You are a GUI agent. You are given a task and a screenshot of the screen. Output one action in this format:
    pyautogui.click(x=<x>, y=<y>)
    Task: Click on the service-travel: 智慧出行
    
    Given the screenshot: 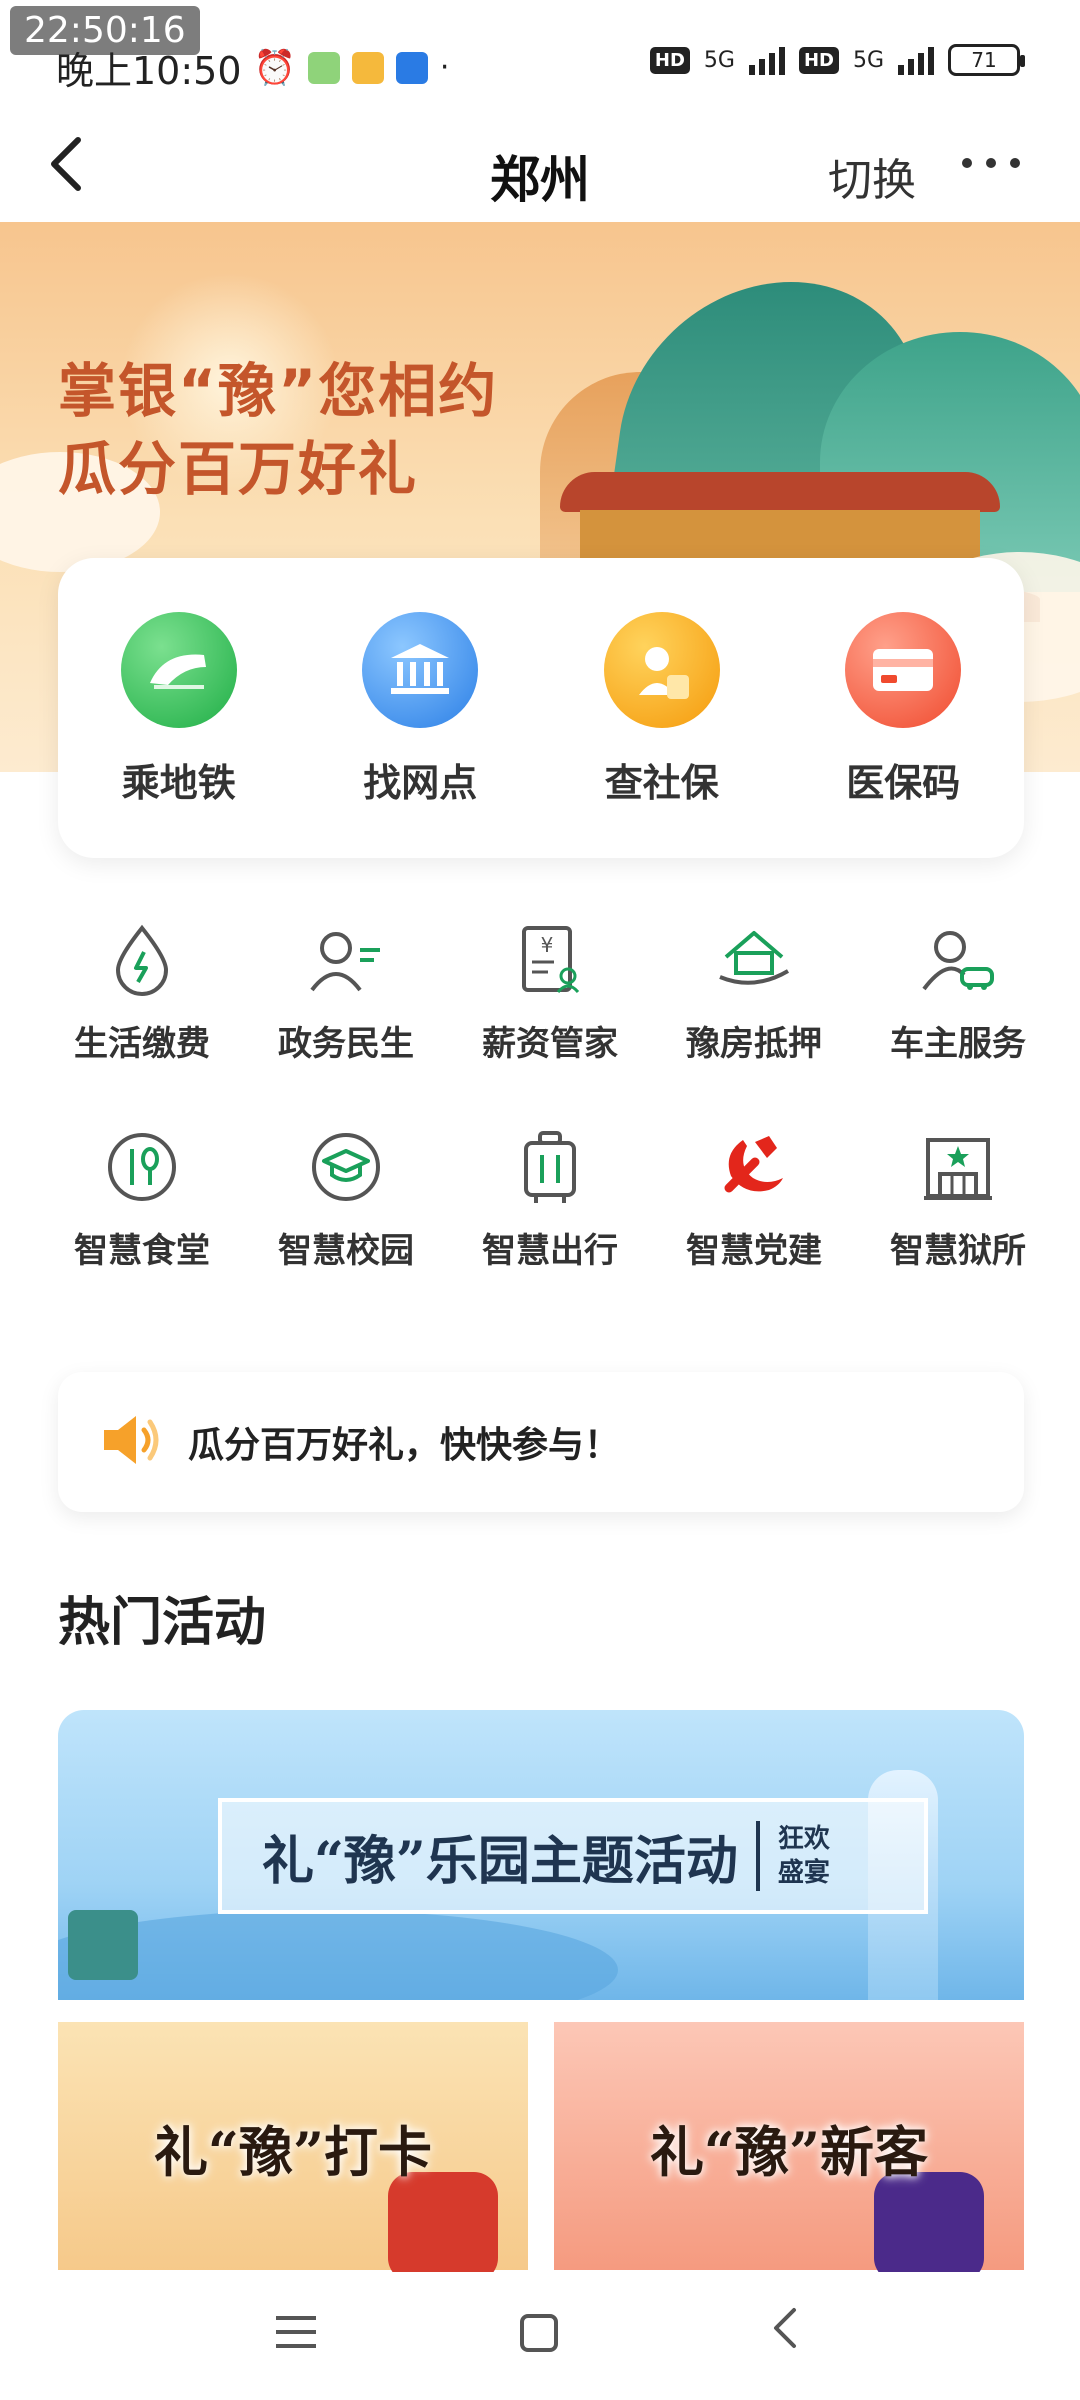 What is the action you would take?
    pyautogui.click(x=550, y=1199)
    